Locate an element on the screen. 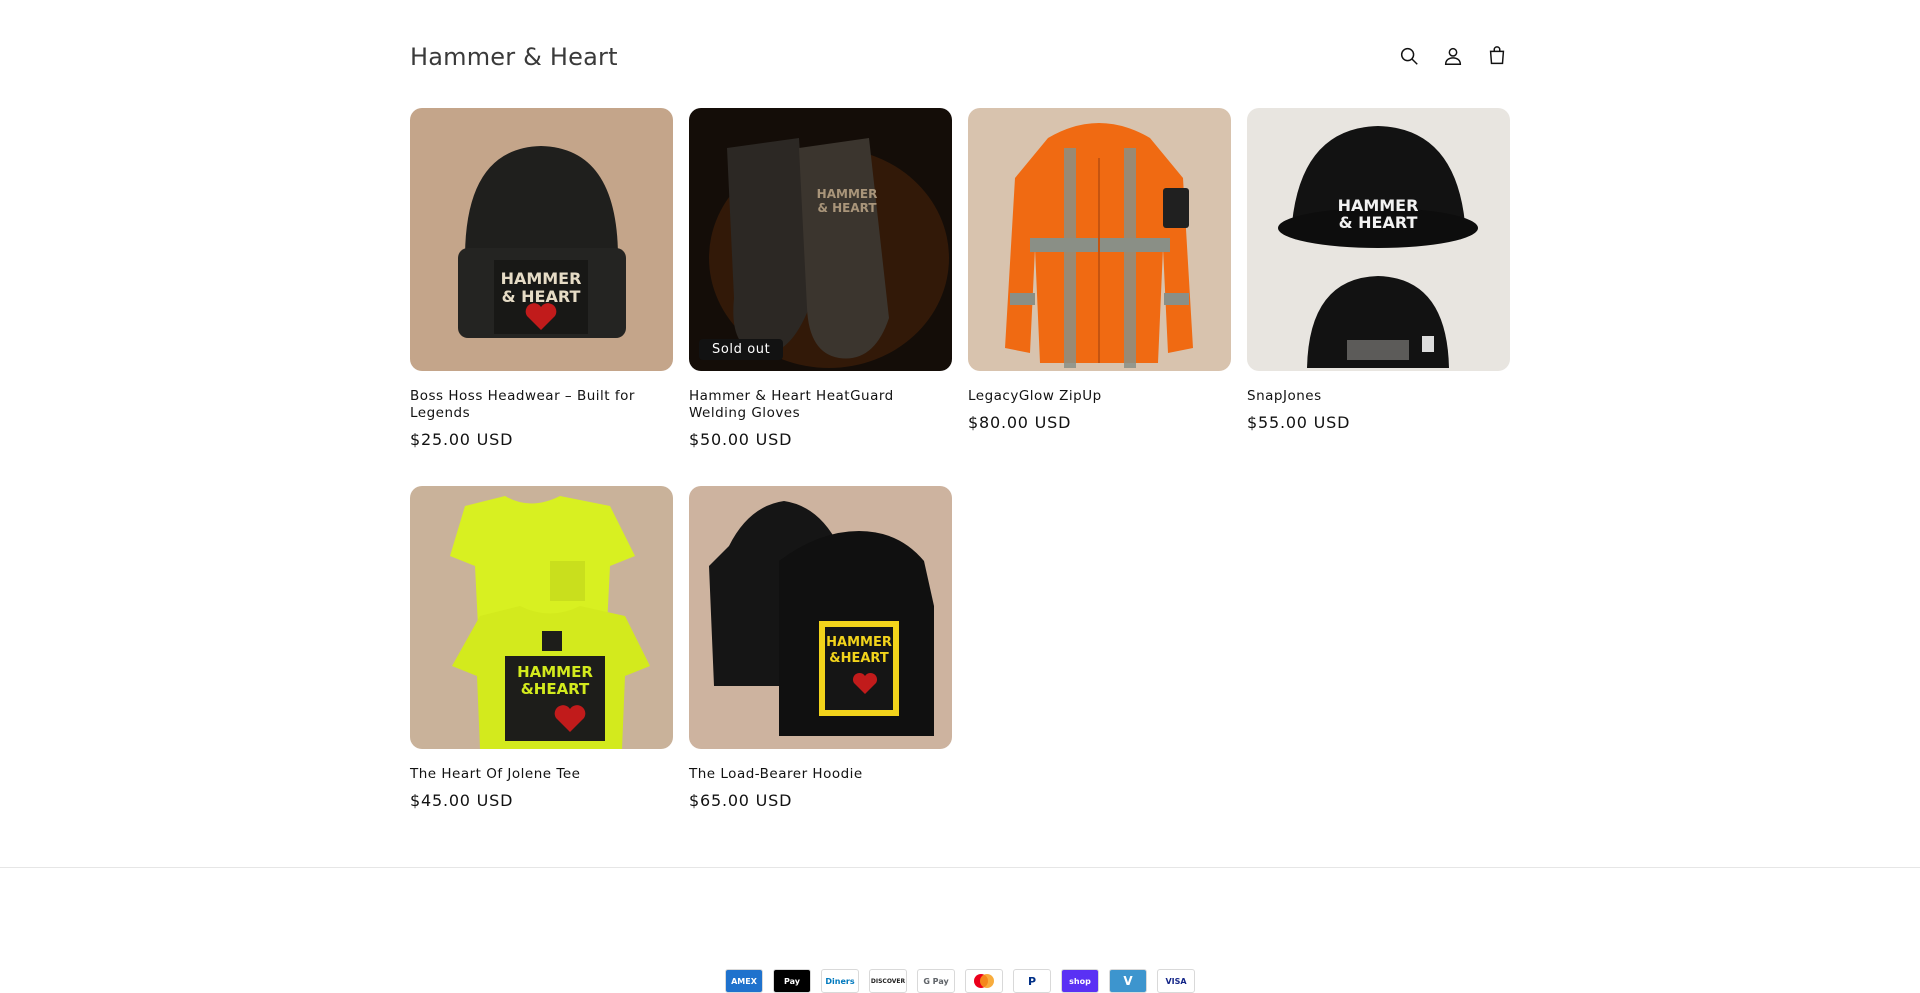 This screenshot has width=1920, height=993. amex-icon: AMEX is located at coordinates (744, 981).